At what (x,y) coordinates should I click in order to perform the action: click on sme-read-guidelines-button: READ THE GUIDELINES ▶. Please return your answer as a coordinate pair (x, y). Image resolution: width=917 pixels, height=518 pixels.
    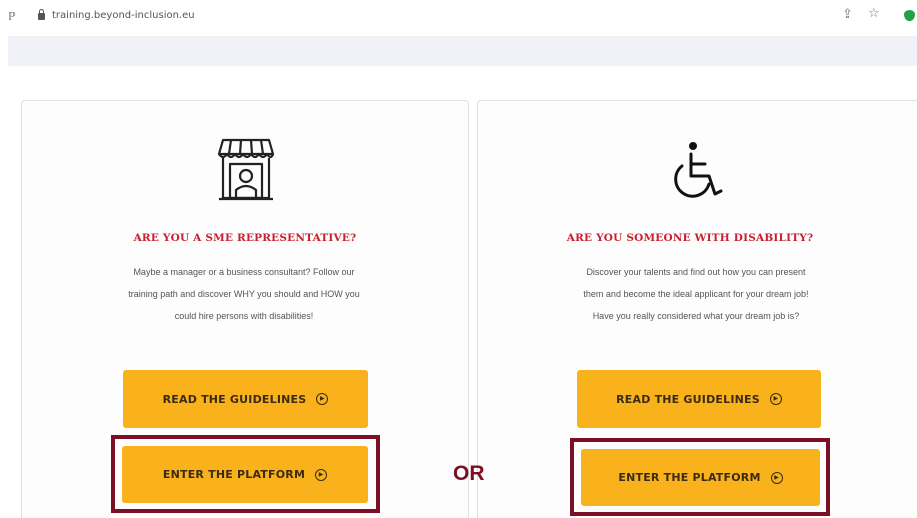
    Looking at the image, I should click on (245, 399).